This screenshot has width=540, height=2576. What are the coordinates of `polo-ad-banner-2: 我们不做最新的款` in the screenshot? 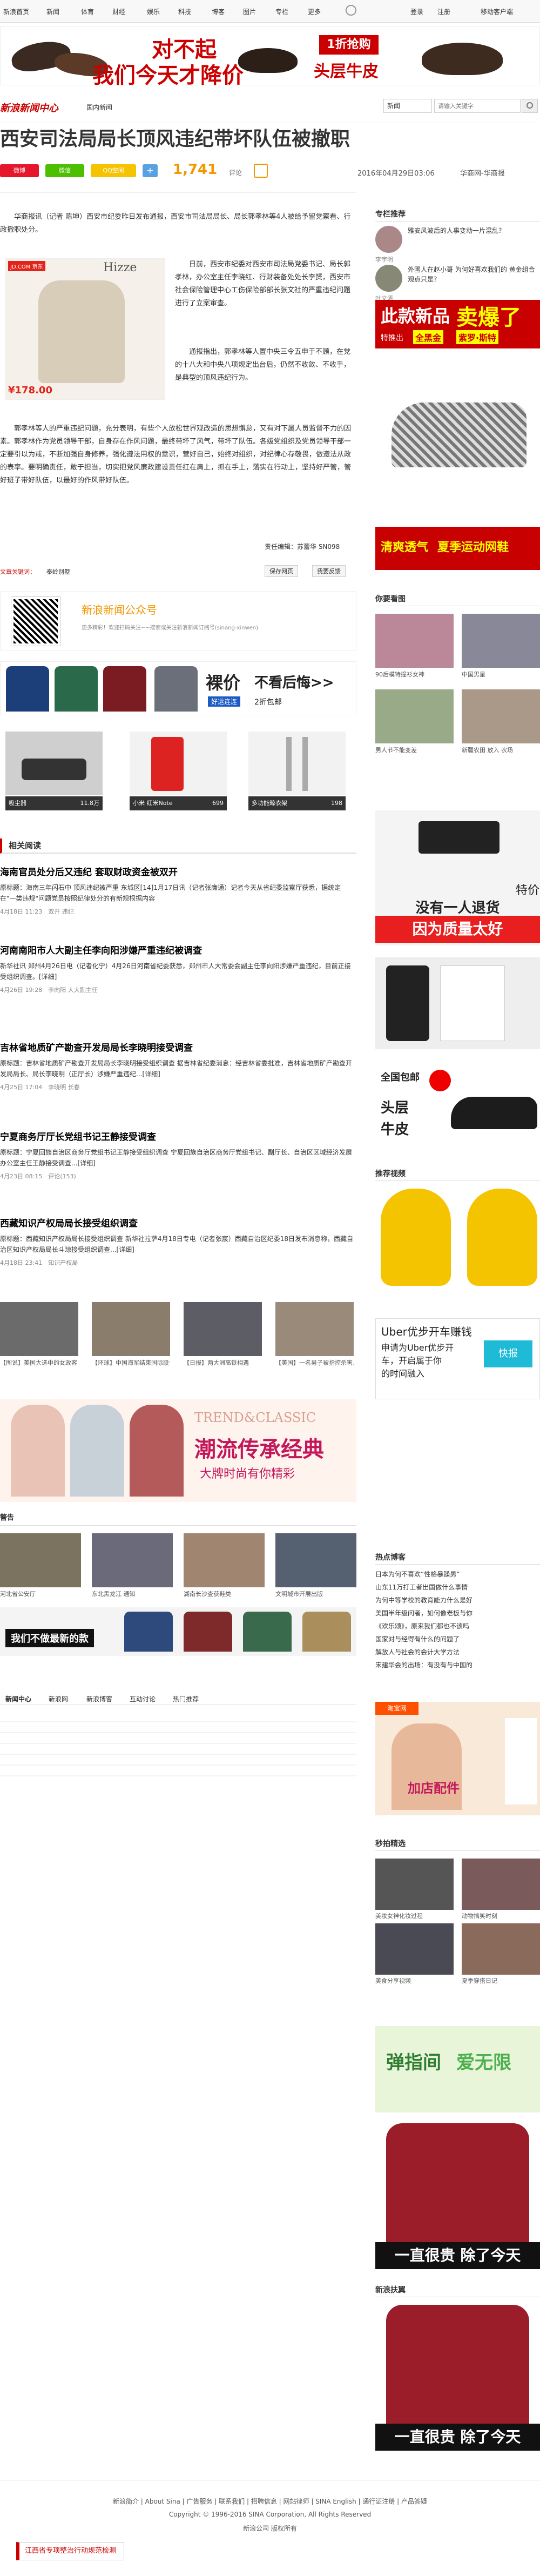 It's located at (178, 1631).